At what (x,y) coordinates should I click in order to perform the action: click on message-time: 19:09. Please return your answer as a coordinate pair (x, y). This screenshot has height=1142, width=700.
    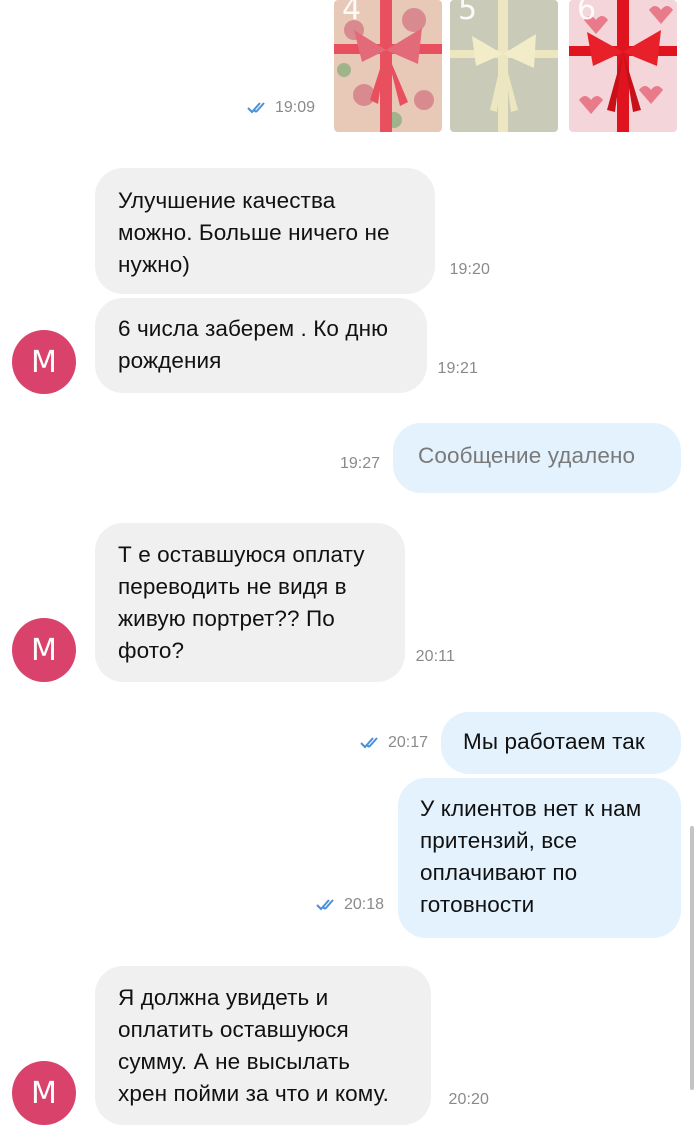
    Looking at the image, I should click on (295, 107).